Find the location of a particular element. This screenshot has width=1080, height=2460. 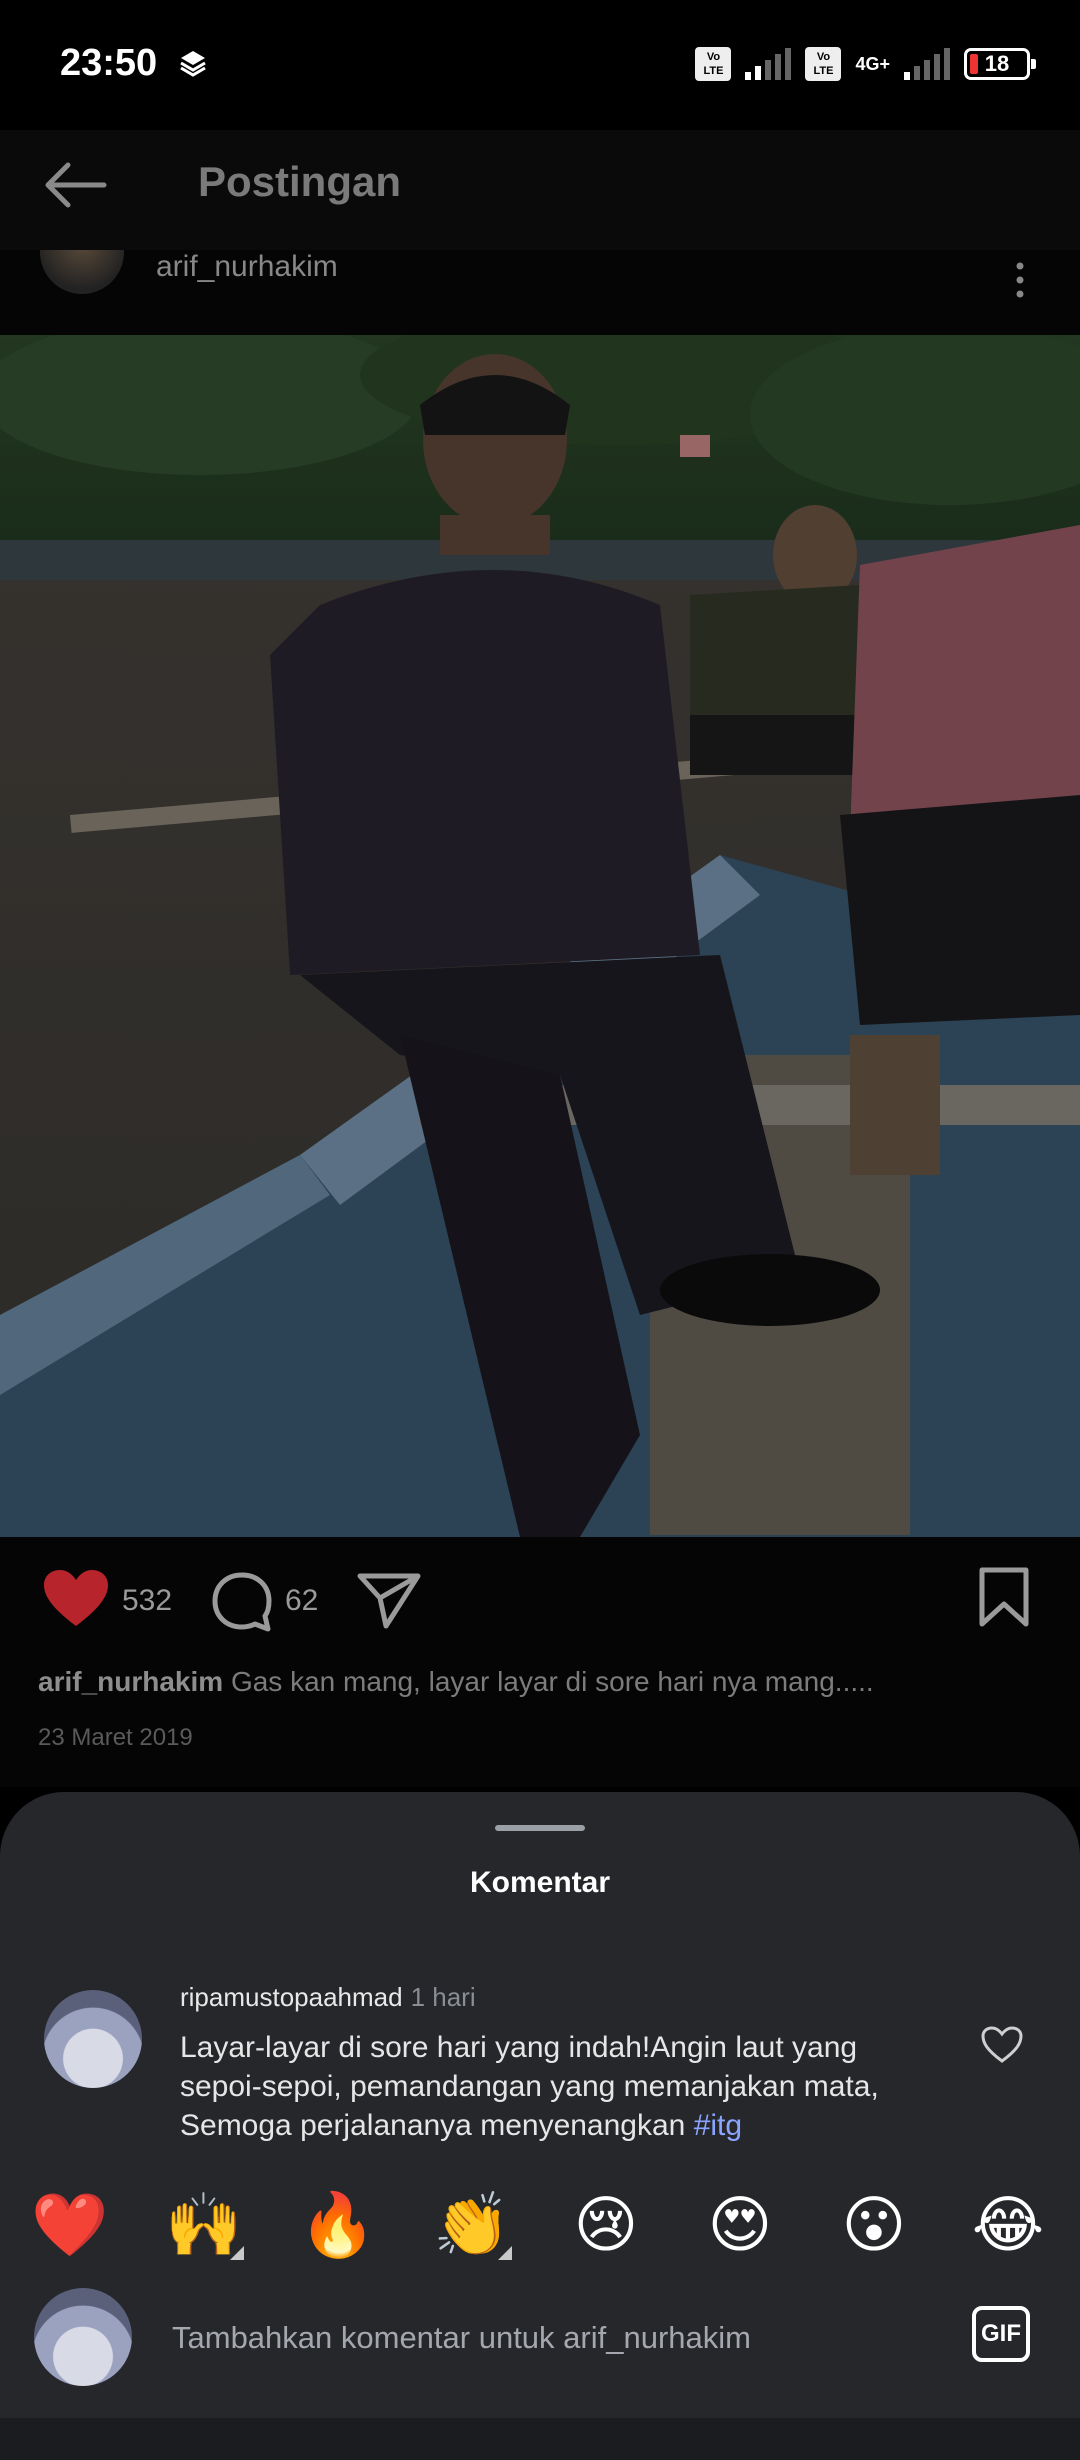

sheet-title: Komentar is located at coordinates (540, 1882).